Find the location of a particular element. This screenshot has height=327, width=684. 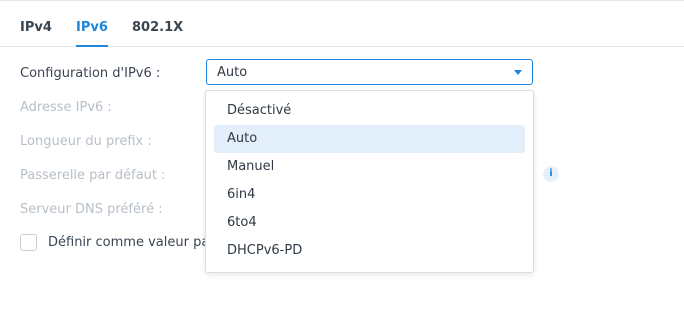

tab-8021x: 802.1X is located at coordinates (157, 28).